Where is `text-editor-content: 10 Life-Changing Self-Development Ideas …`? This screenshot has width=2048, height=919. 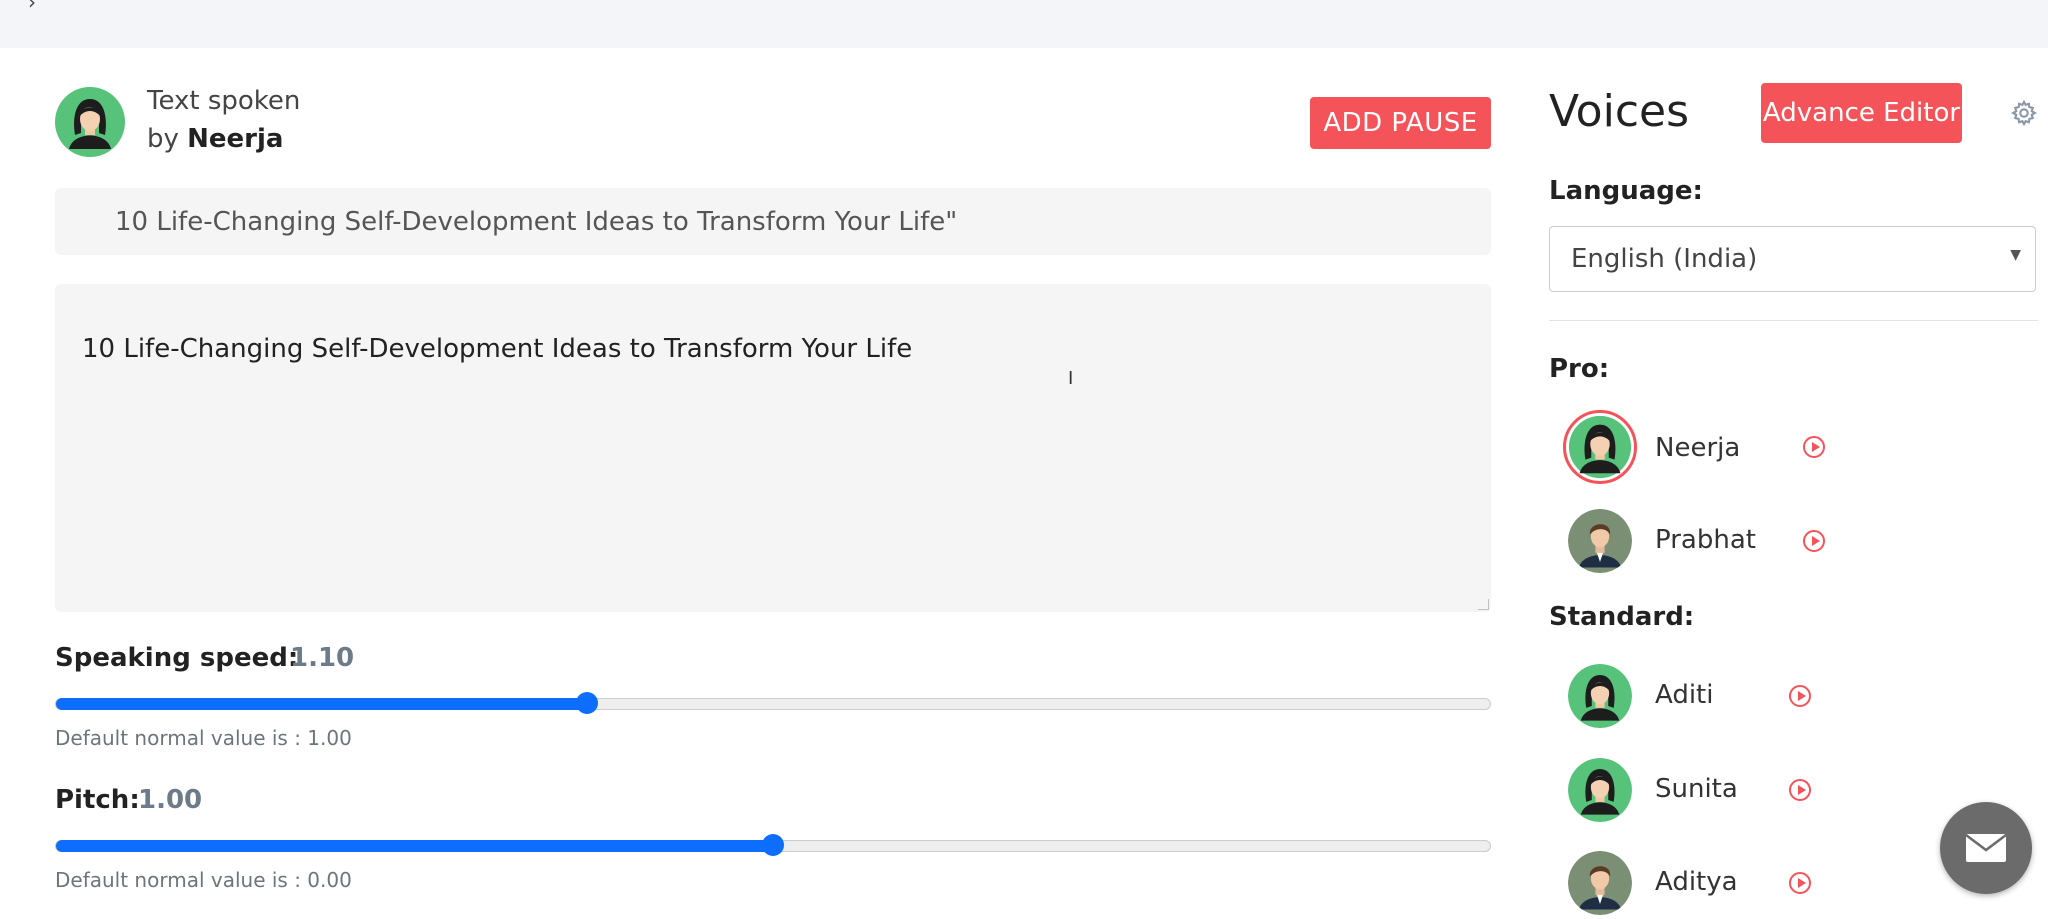 text-editor-content: 10 Life-Changing Self-Development Ideas … is located at coordinates (497, 349).